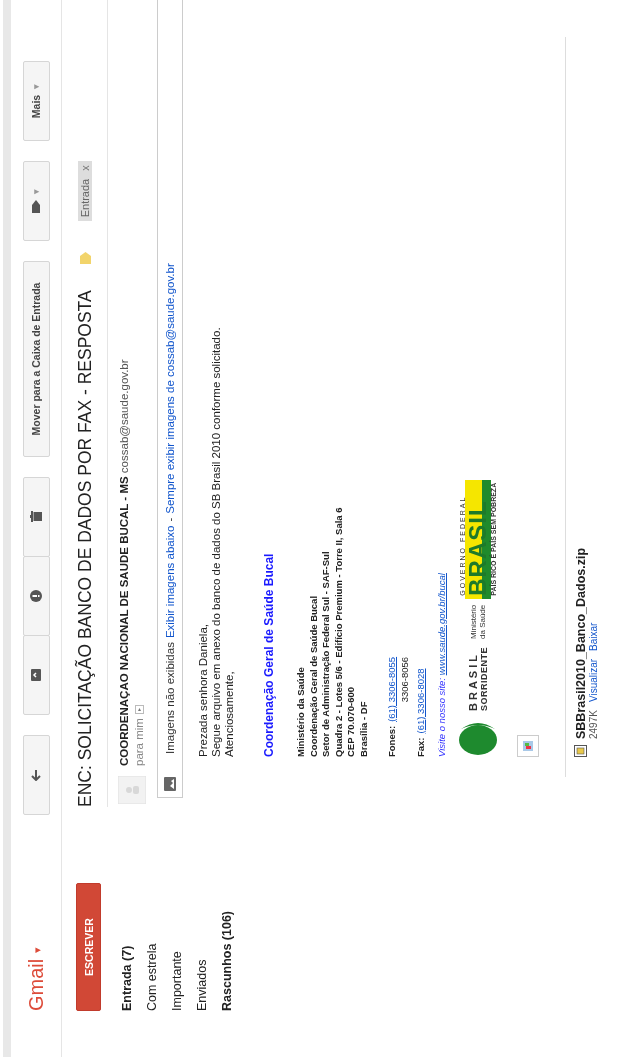  Describe the element at coordinates (441, 624) in the screenshot. I see `site-link: www.saude.gov.br/bucal` at that location.